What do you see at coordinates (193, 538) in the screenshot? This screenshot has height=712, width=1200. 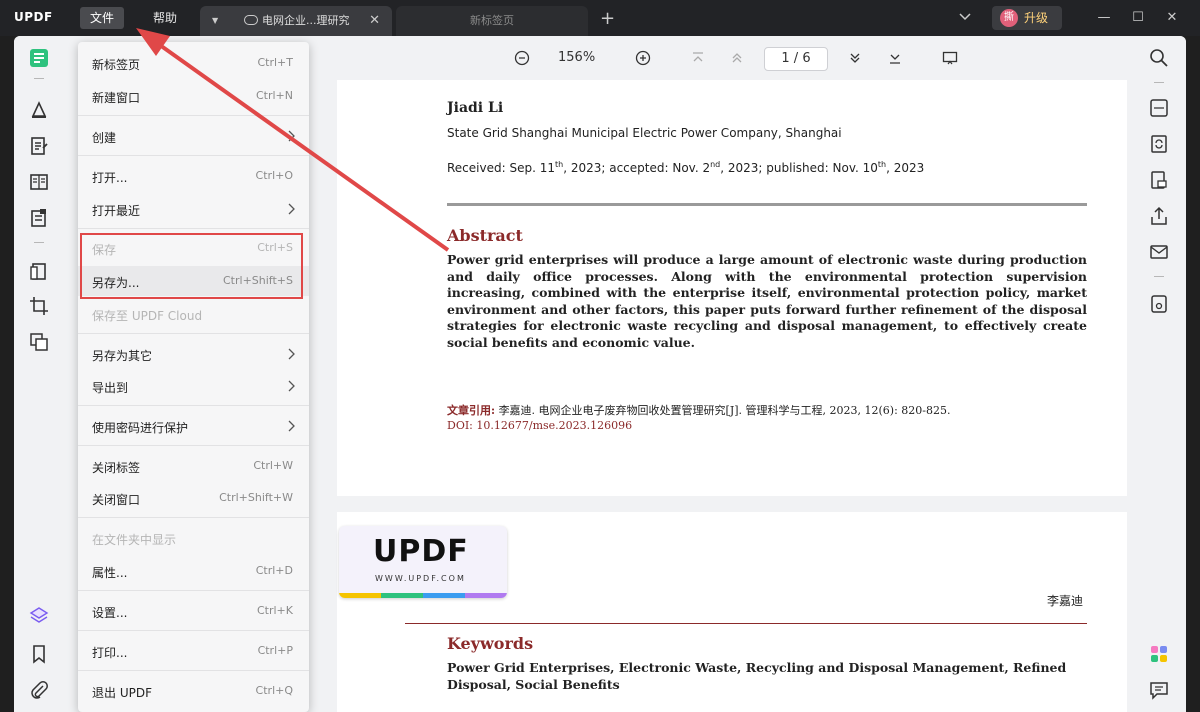 I see `menu-item-show-in-folder: 在文件夹中显示` at bounding box center [193, 538].